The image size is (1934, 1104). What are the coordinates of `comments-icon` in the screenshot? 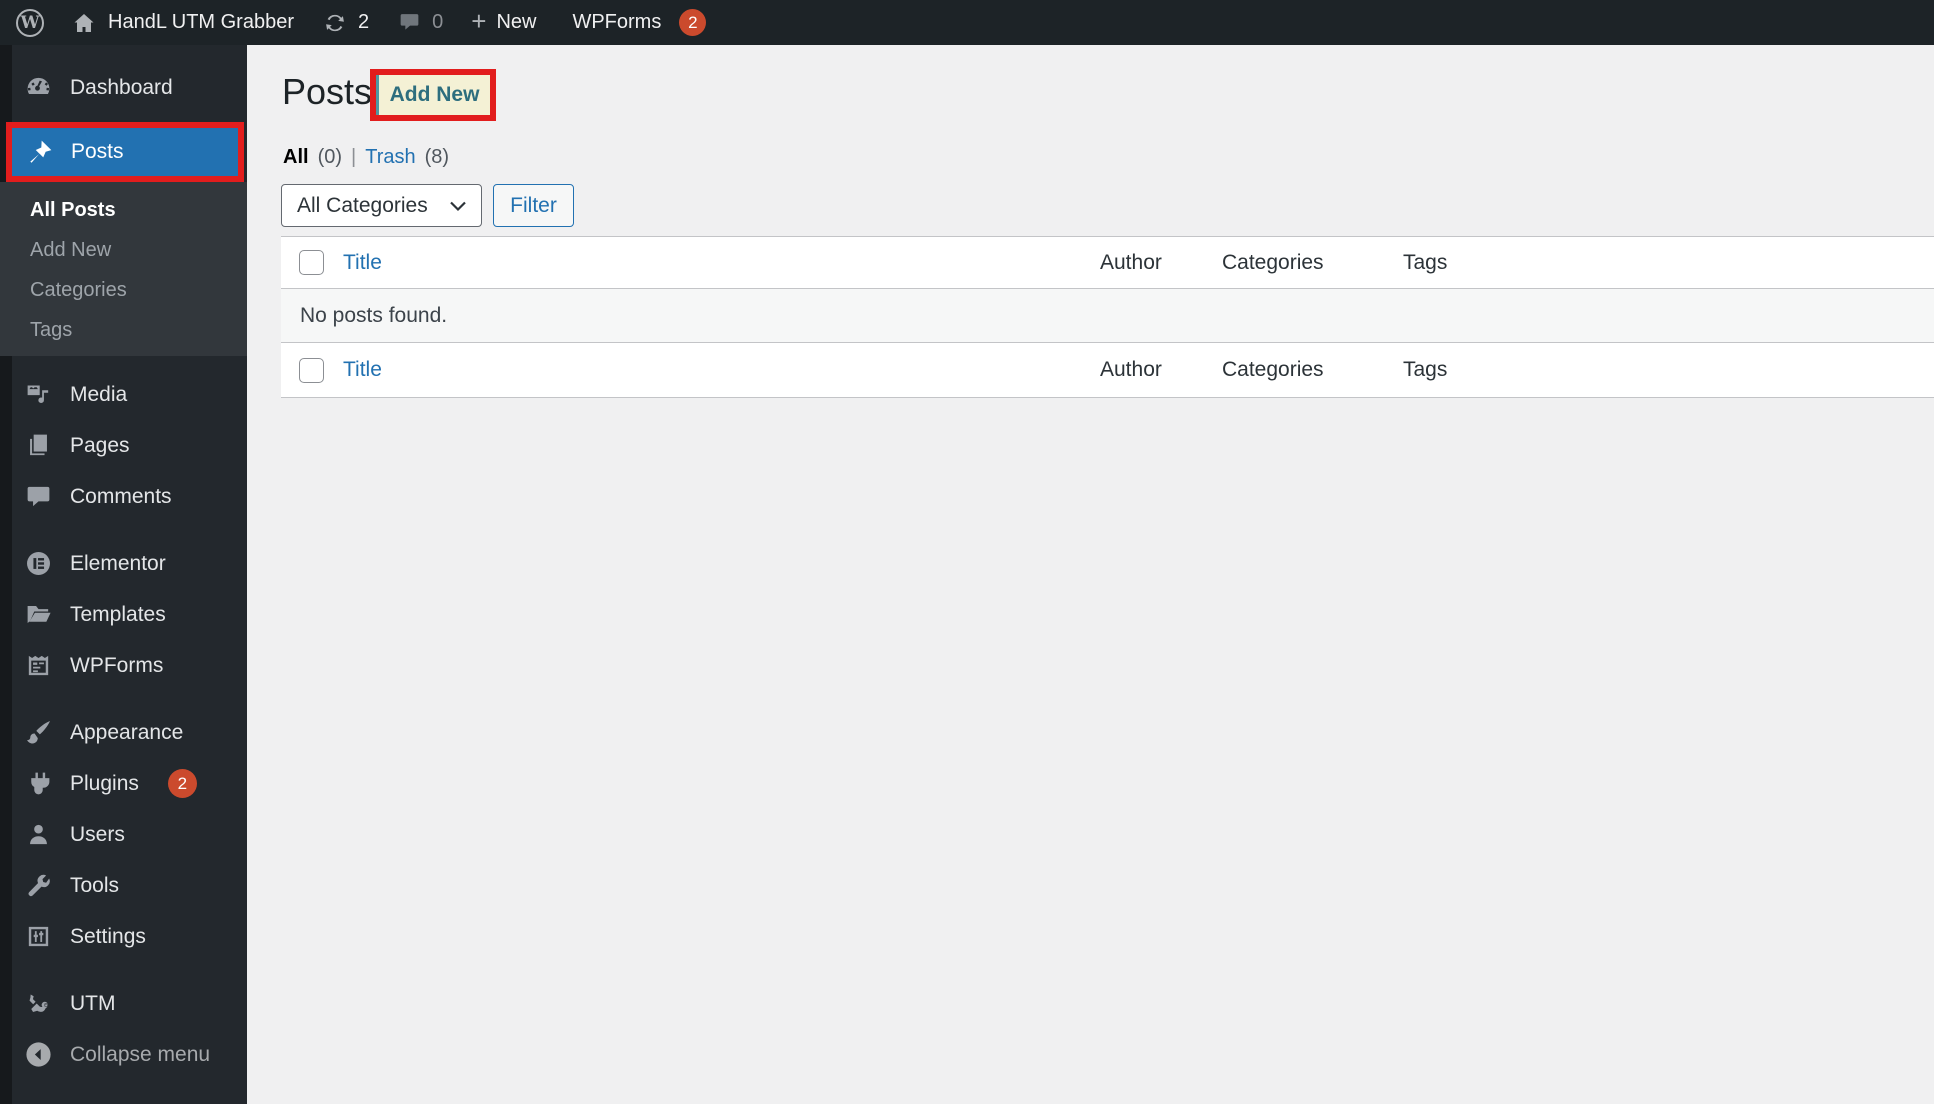 It's located at (38, 496).